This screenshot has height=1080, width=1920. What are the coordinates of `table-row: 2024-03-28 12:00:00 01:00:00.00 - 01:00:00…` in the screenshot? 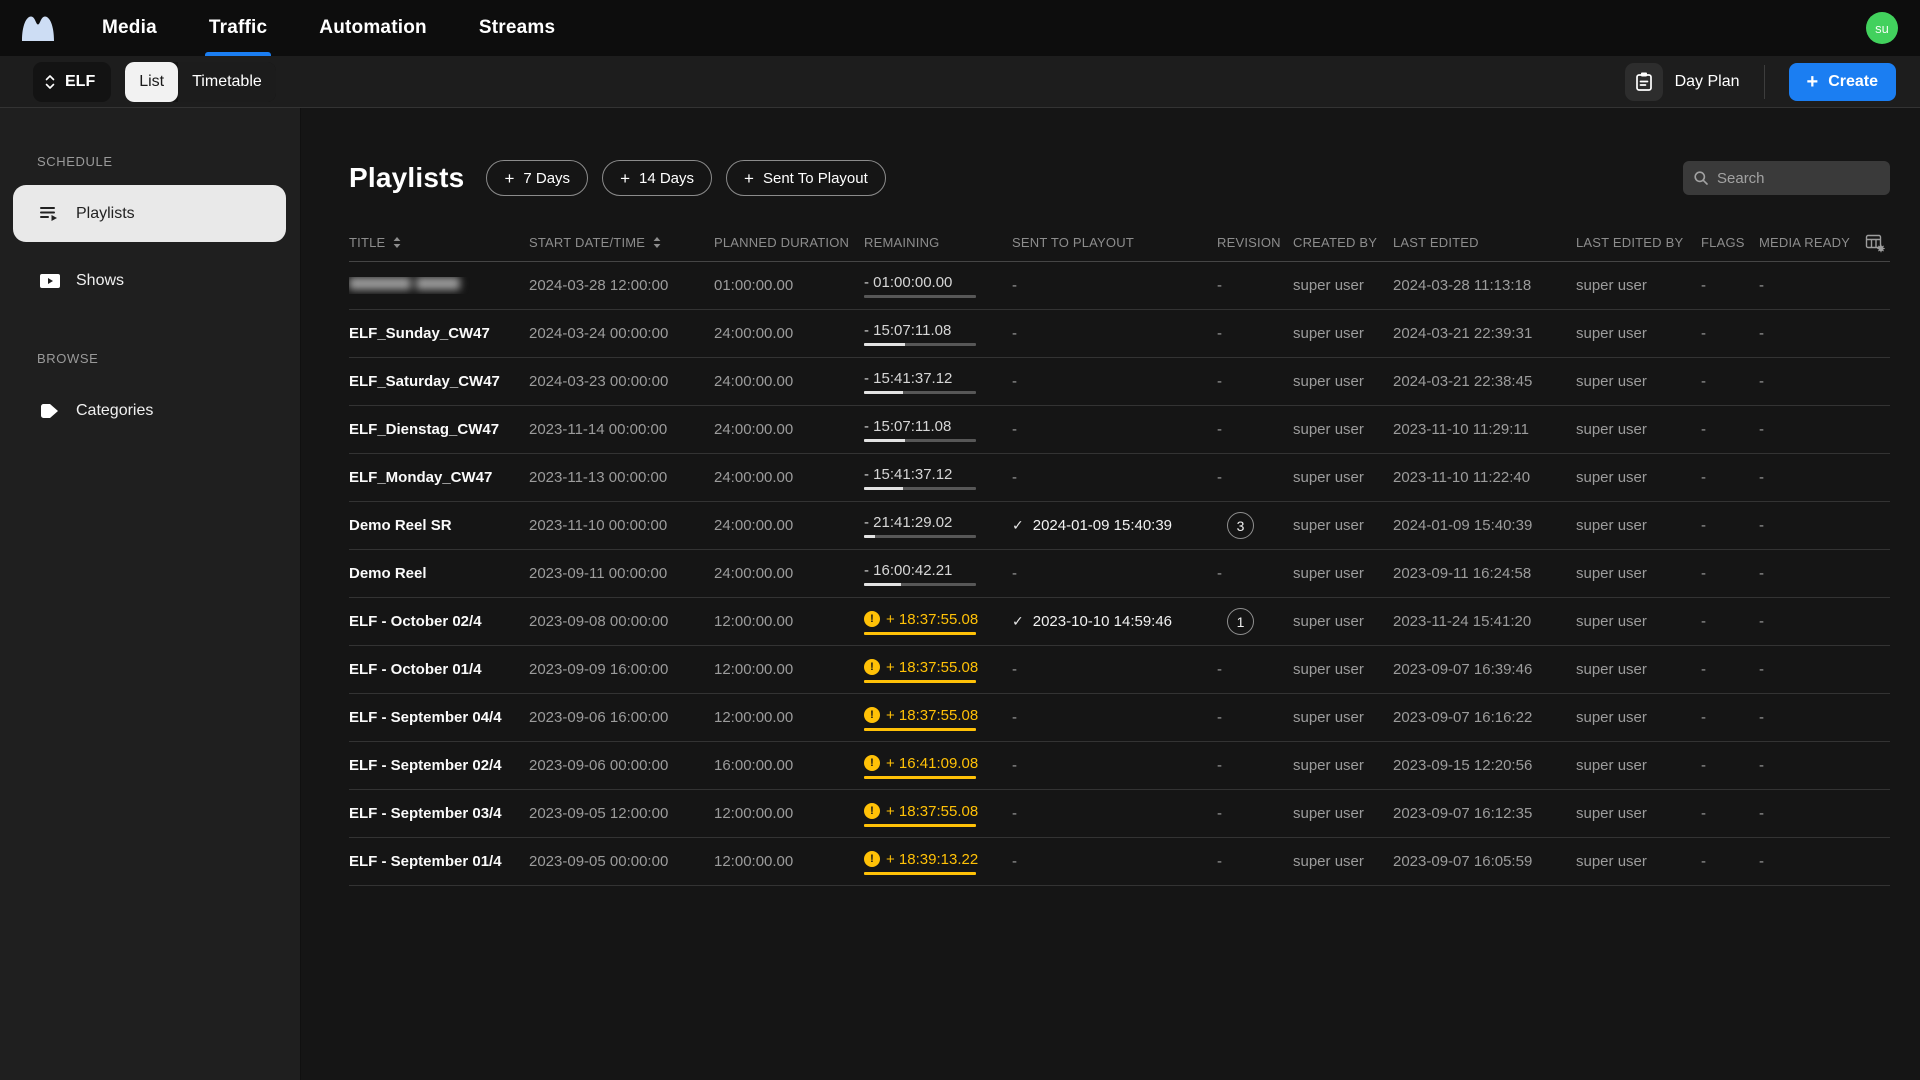 It's located at (1119, 286).